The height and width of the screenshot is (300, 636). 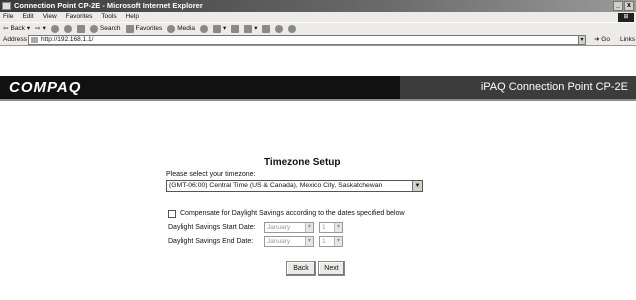 What do you see at coordinates (302, 162) in the screenshot?
I see `page-title: Timezone Setup` at bounding box center [302, 162].